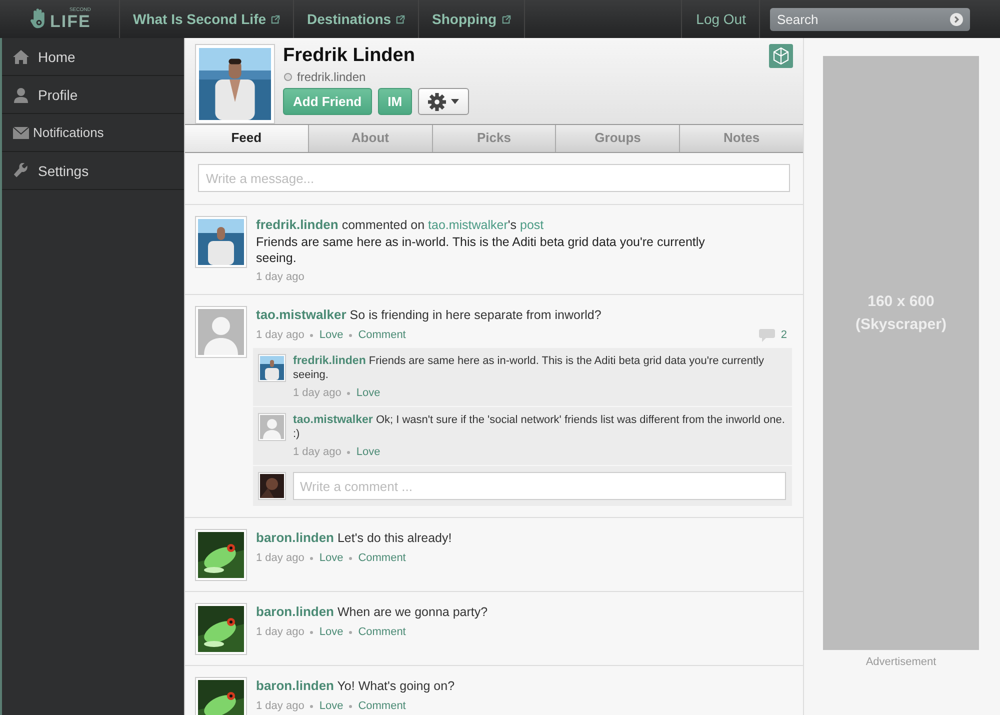  What do you see at coordinates (455, 101) in the screenshot?
I see `caret-icon` at bounding box center [455, 101].